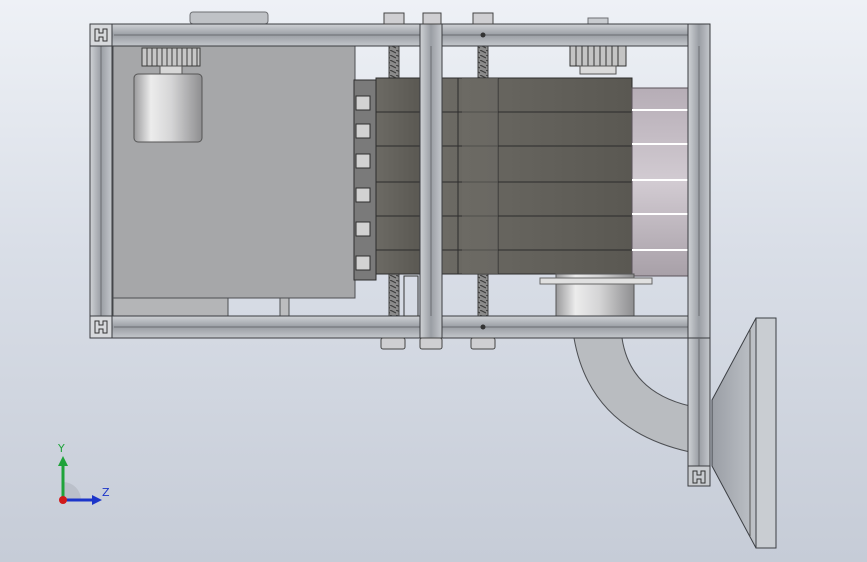 This screenshot has height=562, width=867. I want to click on bottom-nuts, so click(438, 343).